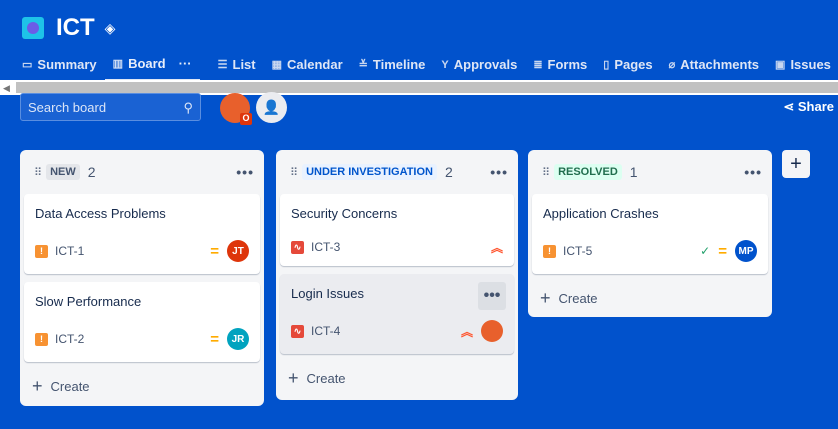  I want to click on done-check-icon: ✓, so click(705, 251).